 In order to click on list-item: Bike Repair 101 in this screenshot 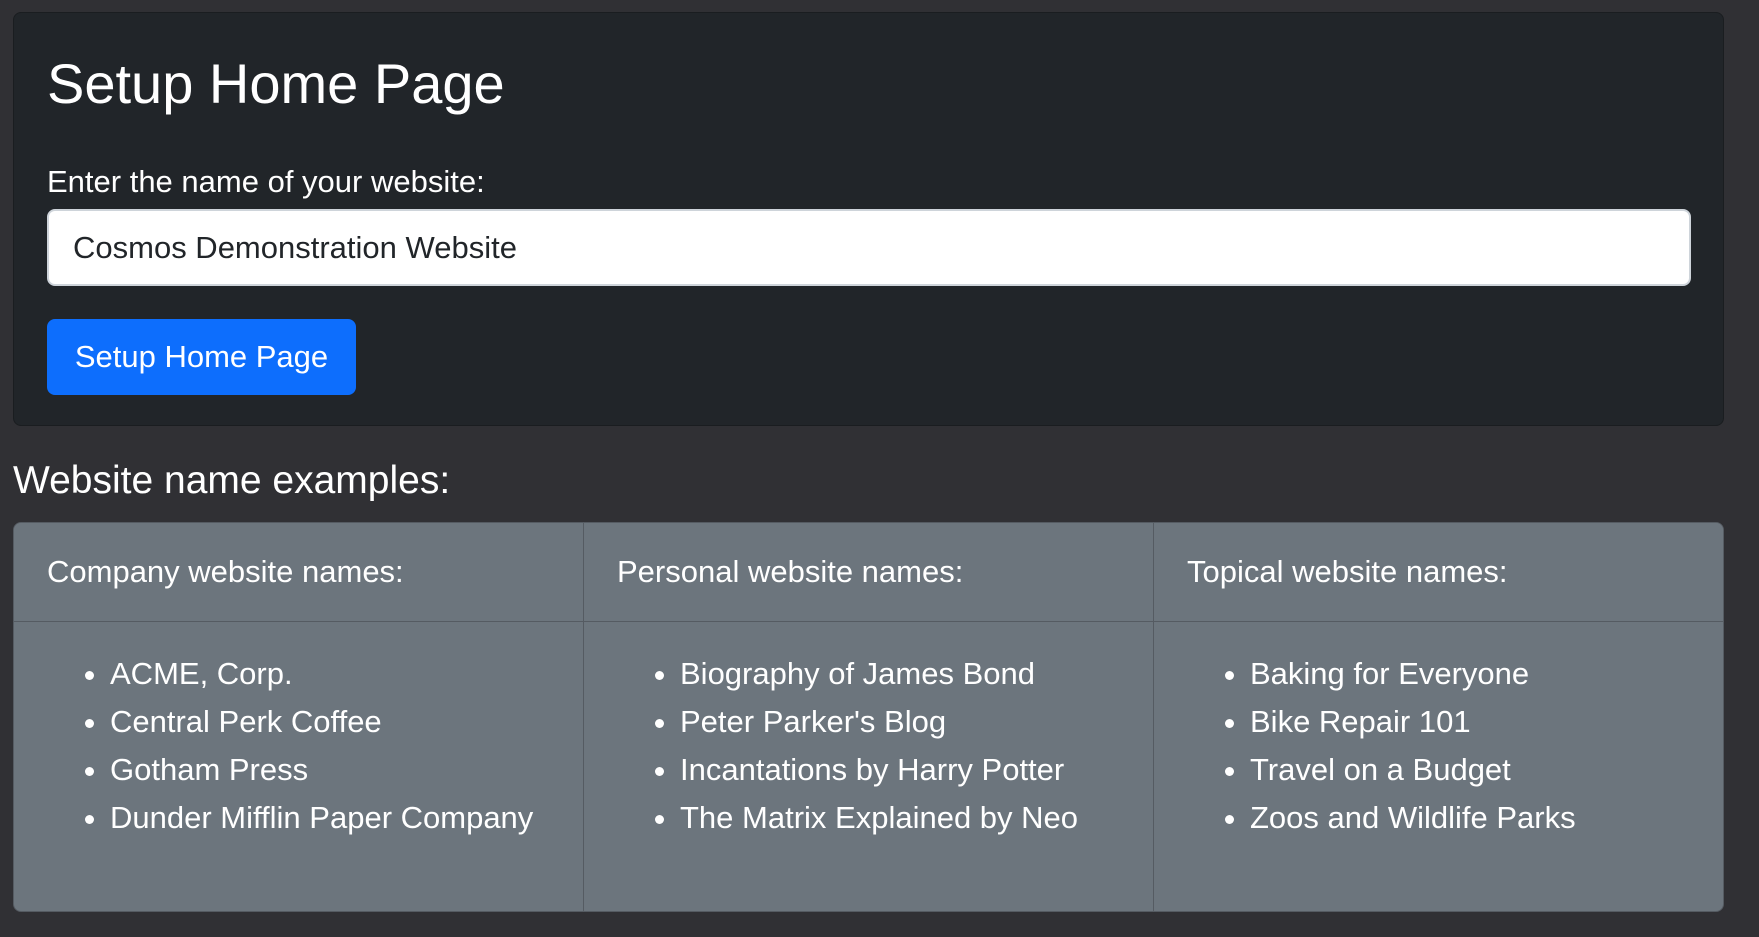, I will do `click(1486, 722)`.